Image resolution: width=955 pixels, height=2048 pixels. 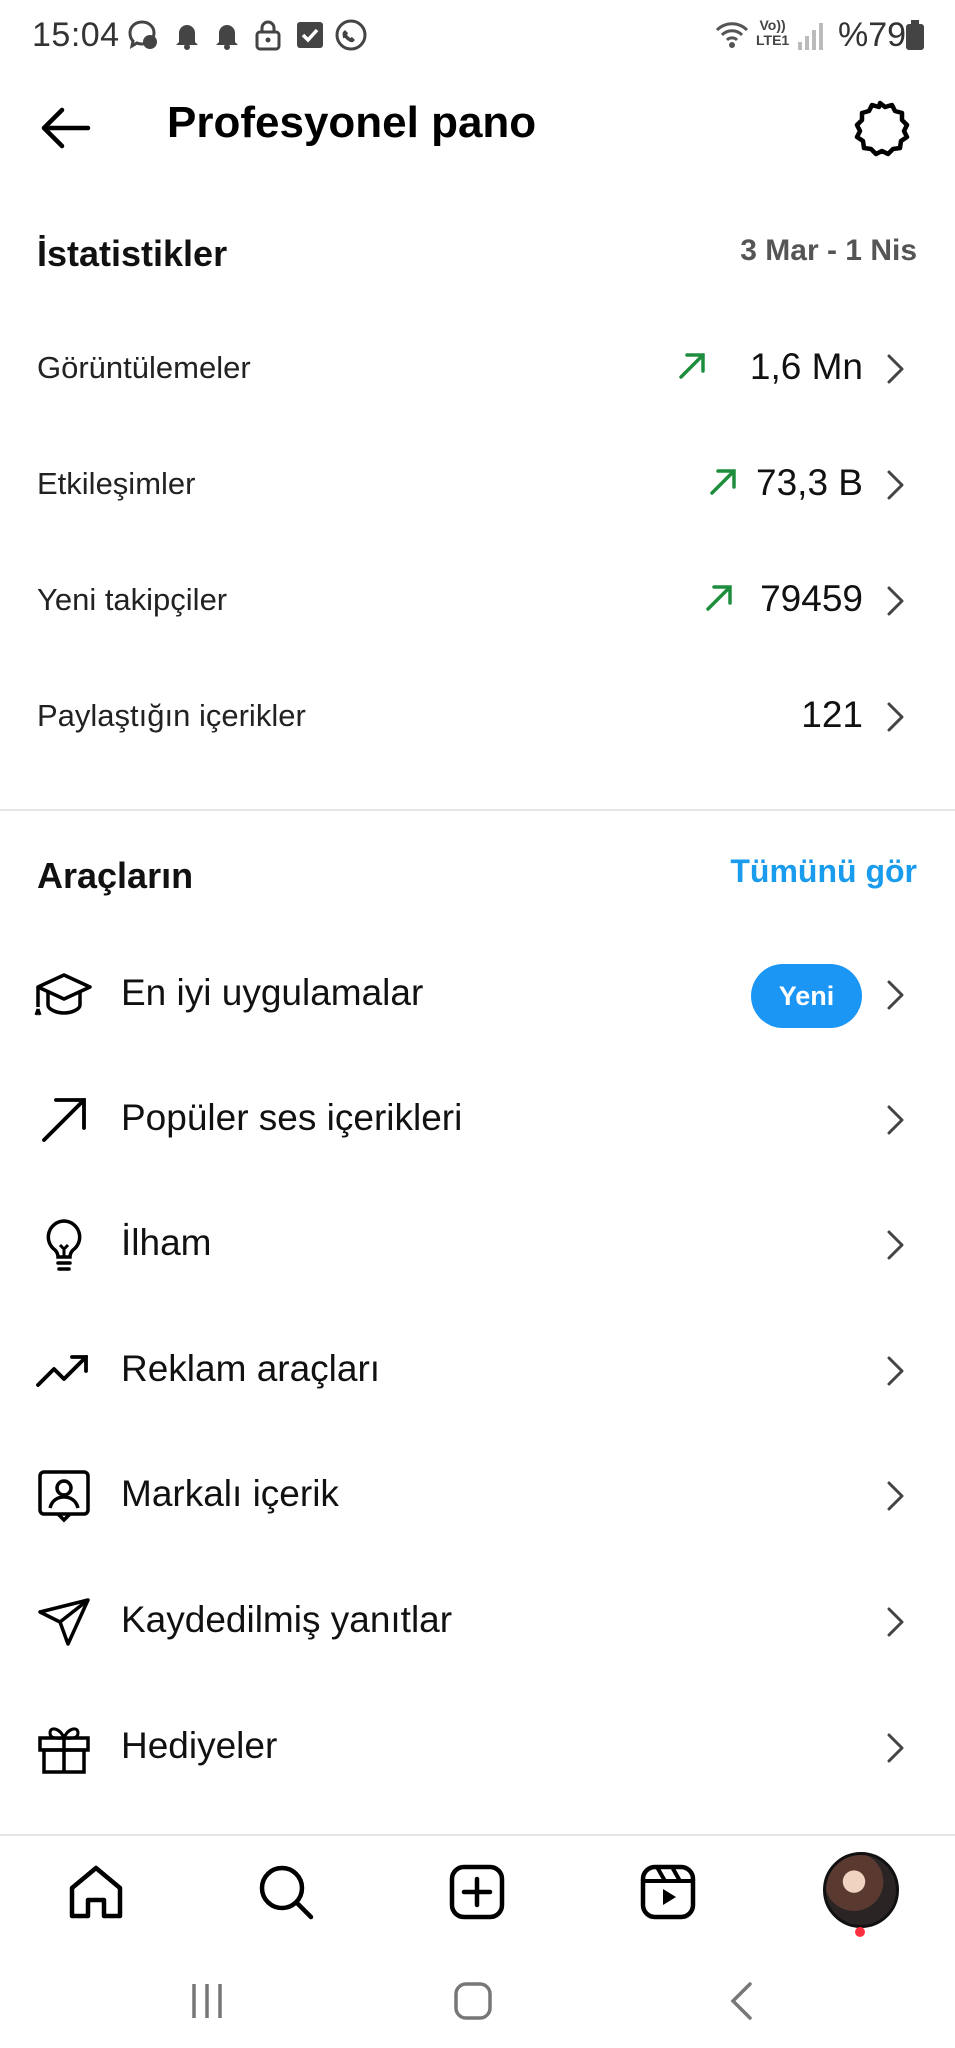 What do you see at coordinates (806, 366) in the screenshot?
I see `stat-value: 1,6 Mn` at bounding box center [806, 366].